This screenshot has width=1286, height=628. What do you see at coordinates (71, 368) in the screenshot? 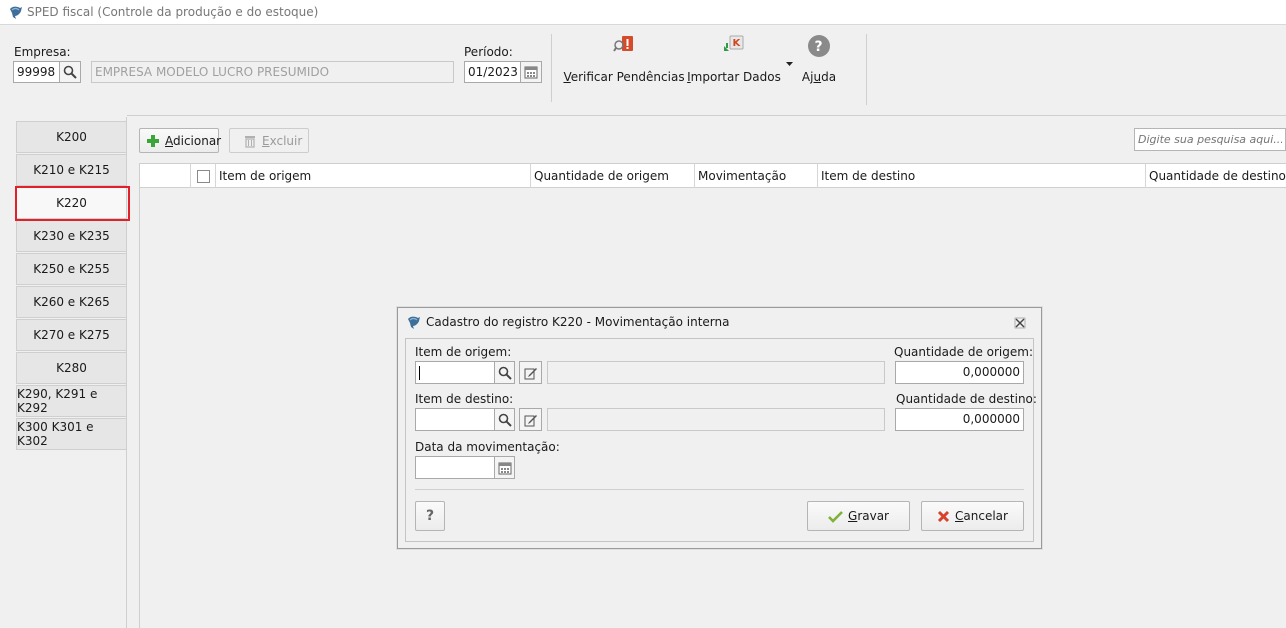
I see `tab-k280: K280` at bounding box center [71, 368].